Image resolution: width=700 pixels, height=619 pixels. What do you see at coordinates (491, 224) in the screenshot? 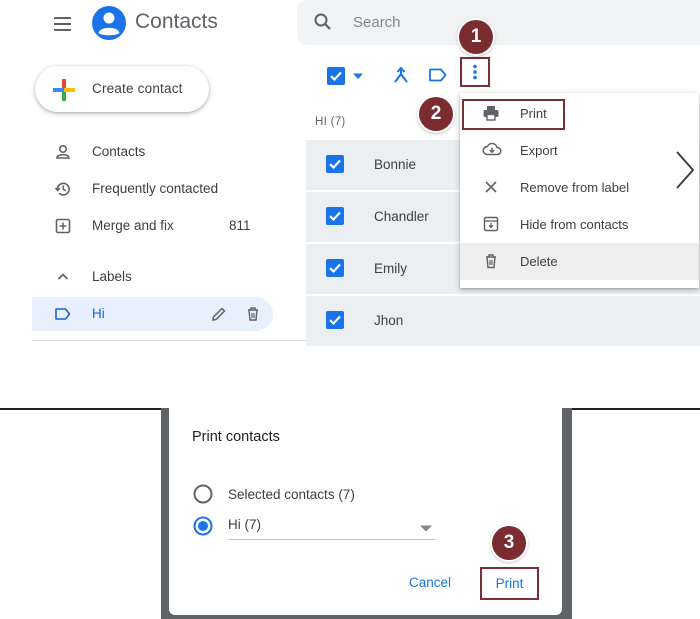
I see `archive-icon` at bounding box center [491, 224].